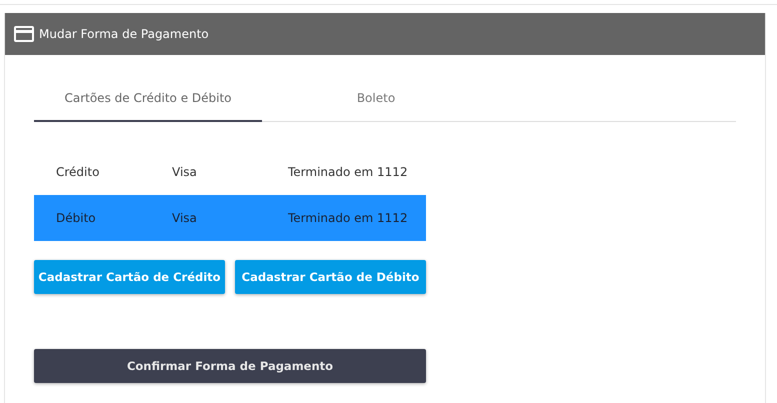 The height and width of the screenshot is (403, 777). What do you see at coordinates (124, 34) in the screenshot?
I see `panel-title: Mudar Forma de Pagamento` at bounding box center [124, 34].